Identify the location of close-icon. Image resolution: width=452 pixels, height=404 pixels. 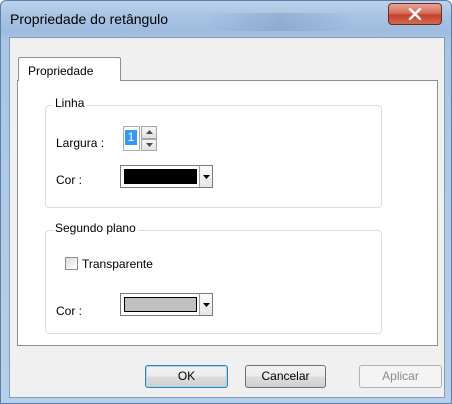
(415, 14).